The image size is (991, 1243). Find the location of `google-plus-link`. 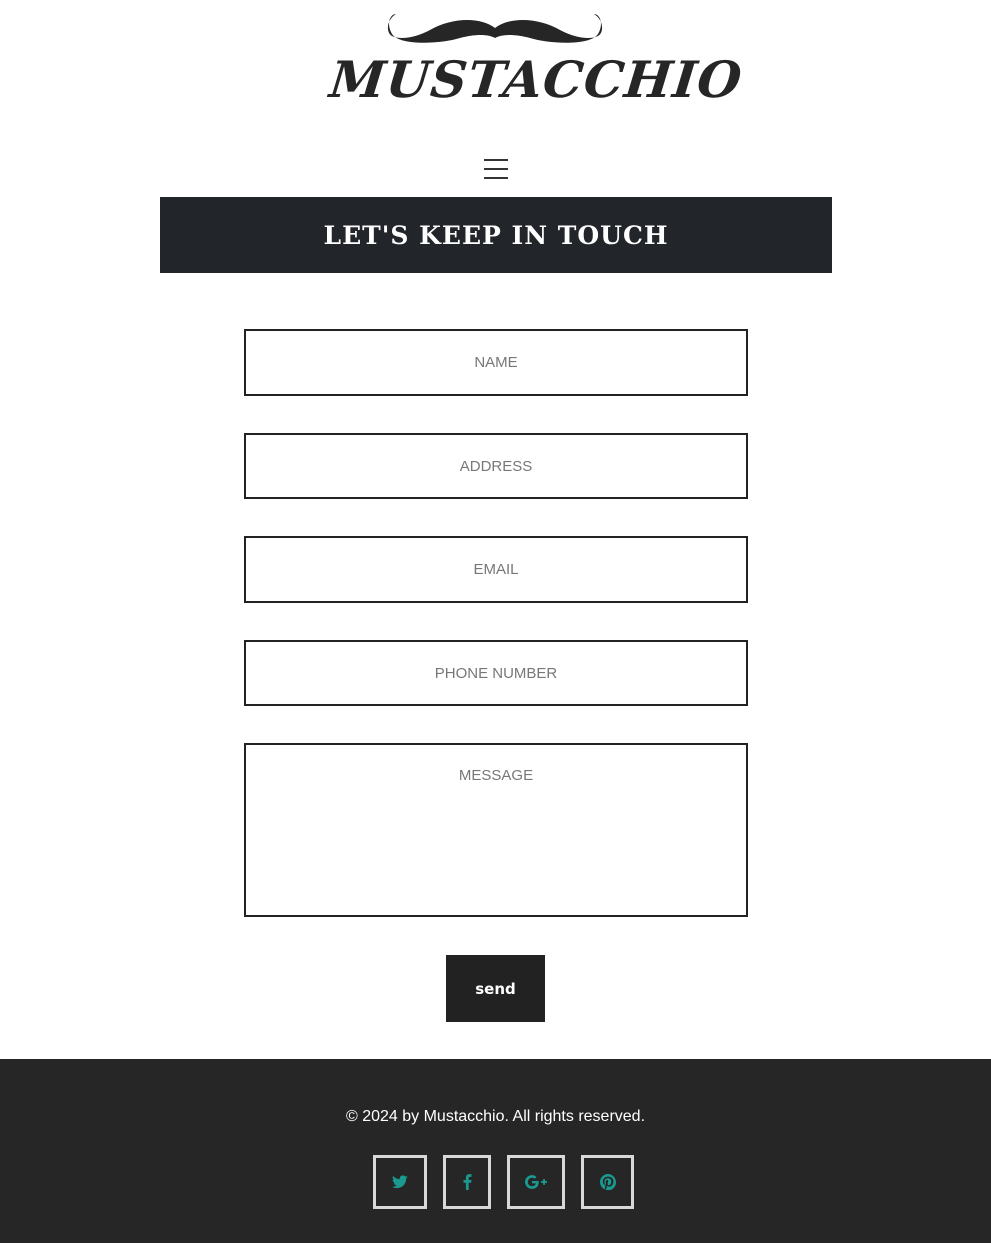

google-plus-link is located at coordinates (536, 1182).